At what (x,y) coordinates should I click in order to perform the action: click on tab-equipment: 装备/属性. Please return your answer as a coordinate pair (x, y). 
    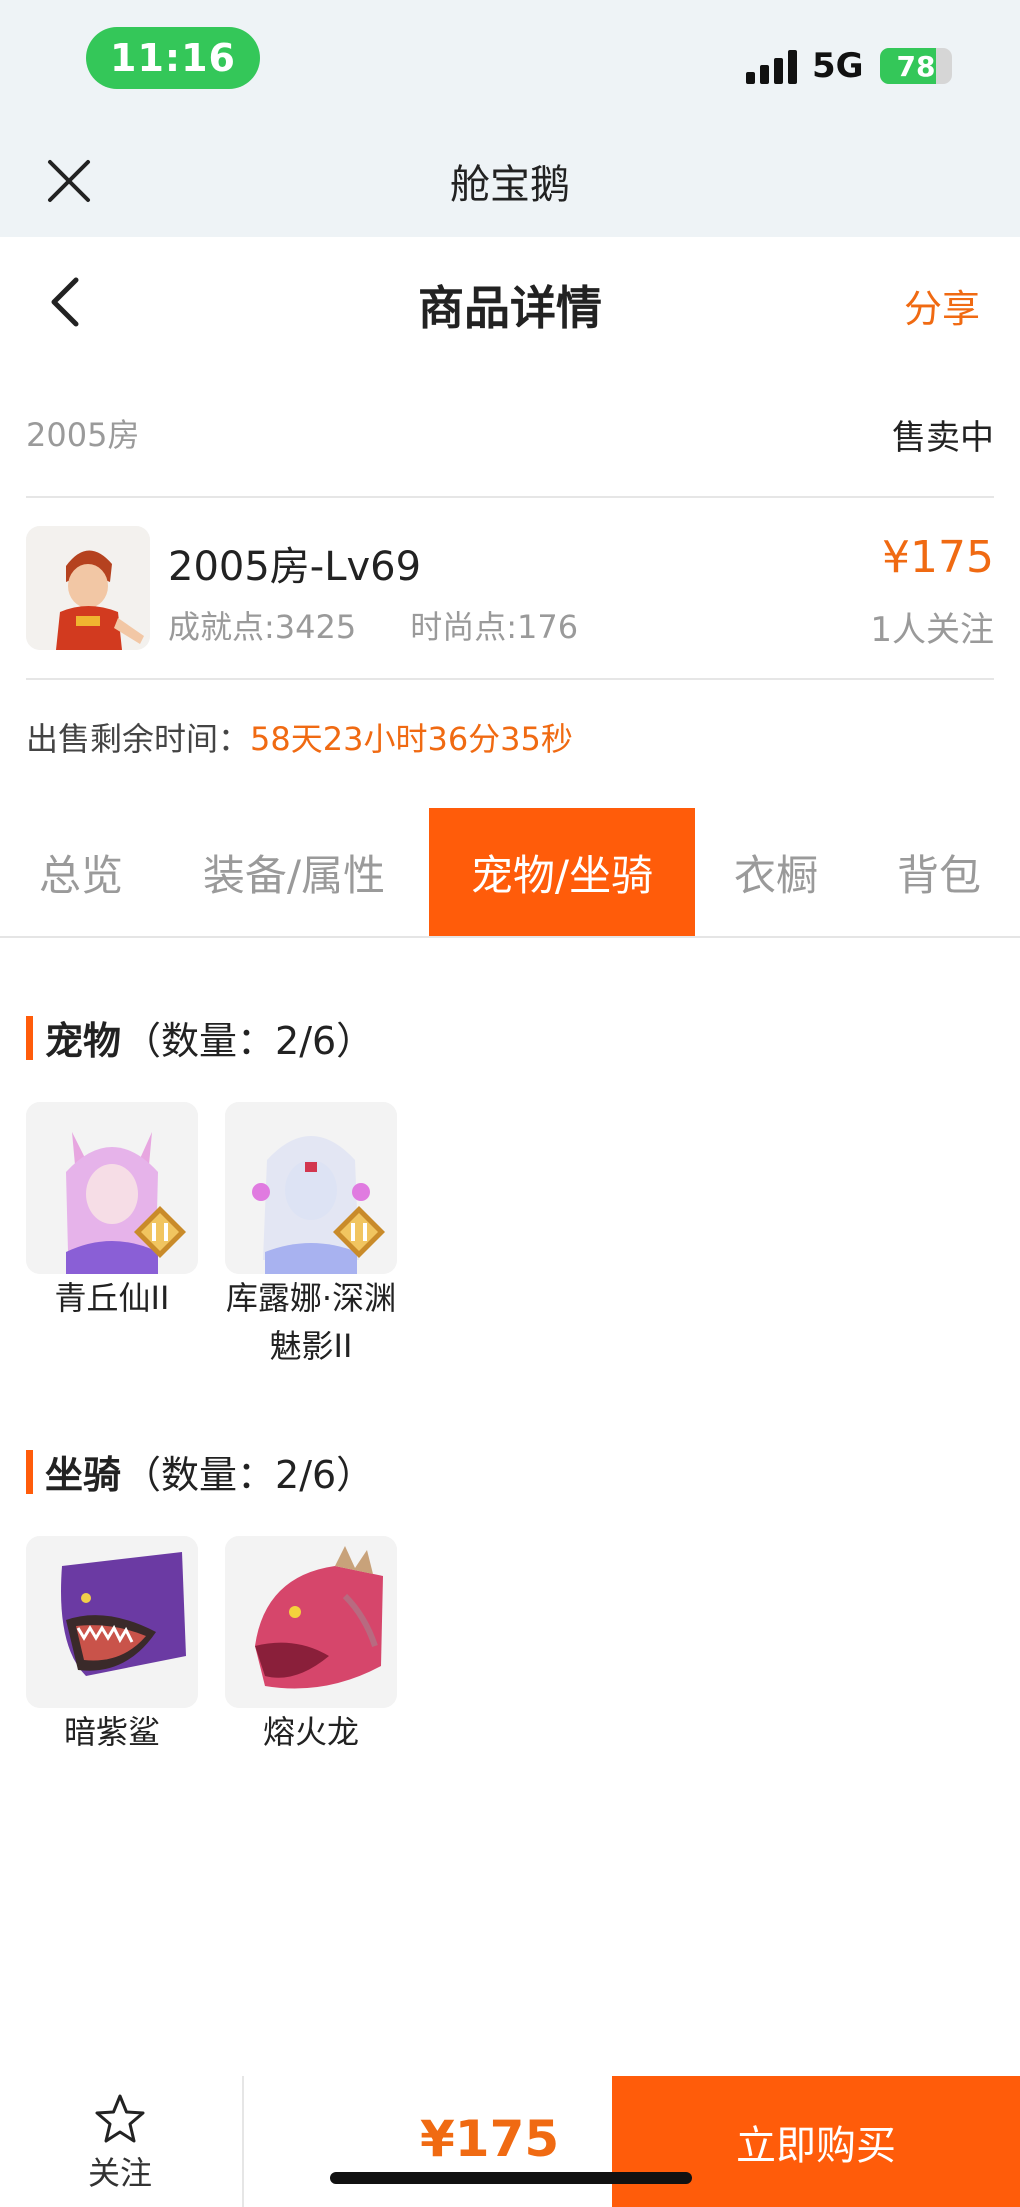
    Looking at the image, I should click on (294, 872).